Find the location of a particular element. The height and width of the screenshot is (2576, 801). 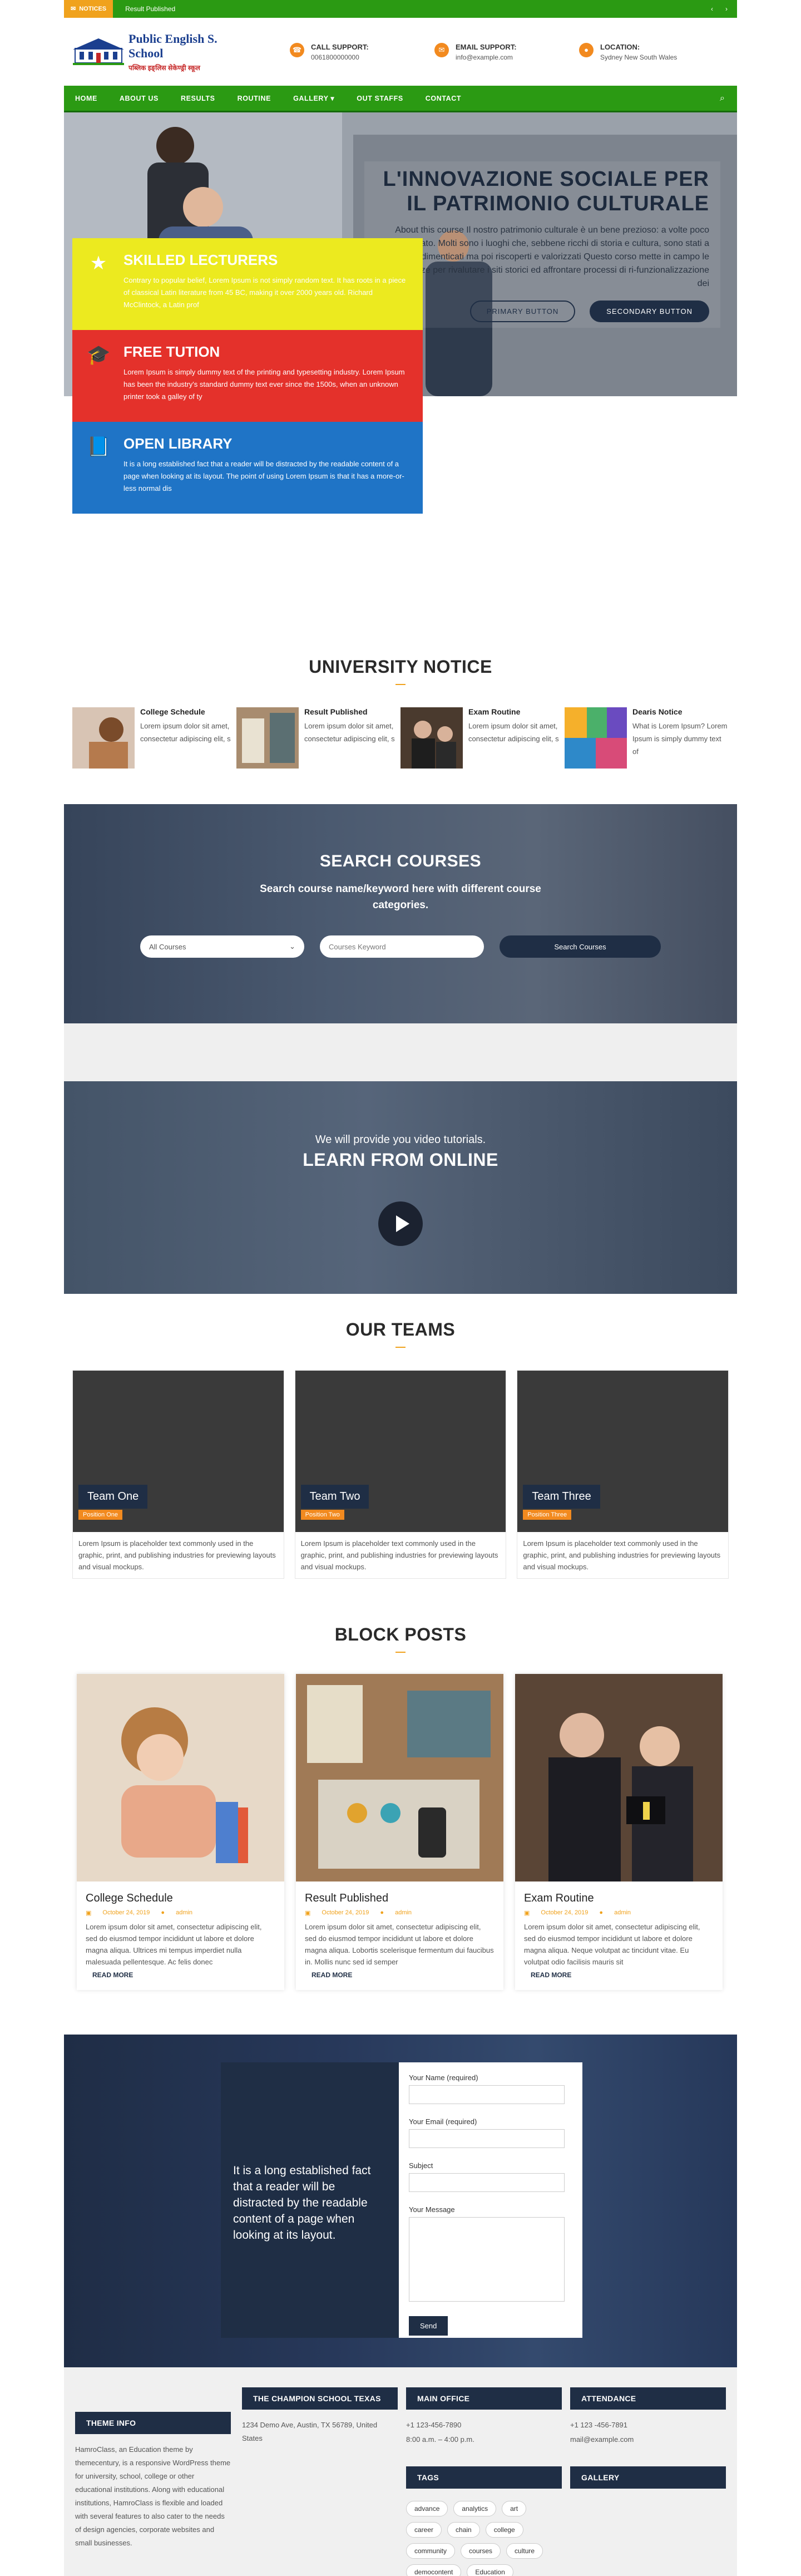

nav-routine: ROUTINE is located at coordinates (254, 98).